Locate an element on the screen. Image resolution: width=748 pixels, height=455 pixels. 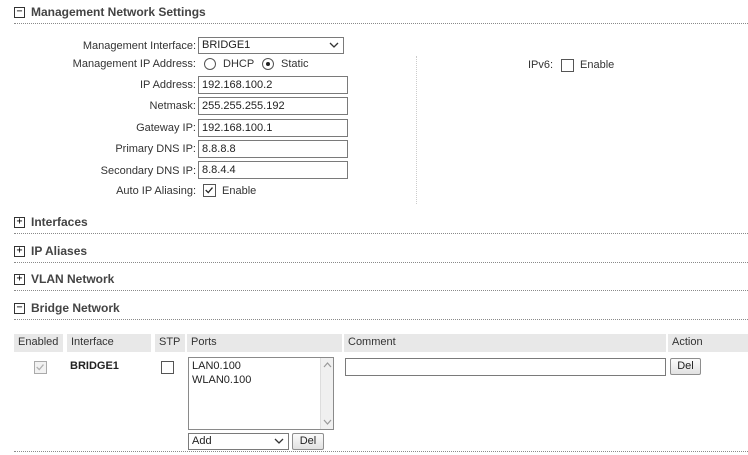
section-title-interfaces: Interfaces is located at coordinates (59, 222).